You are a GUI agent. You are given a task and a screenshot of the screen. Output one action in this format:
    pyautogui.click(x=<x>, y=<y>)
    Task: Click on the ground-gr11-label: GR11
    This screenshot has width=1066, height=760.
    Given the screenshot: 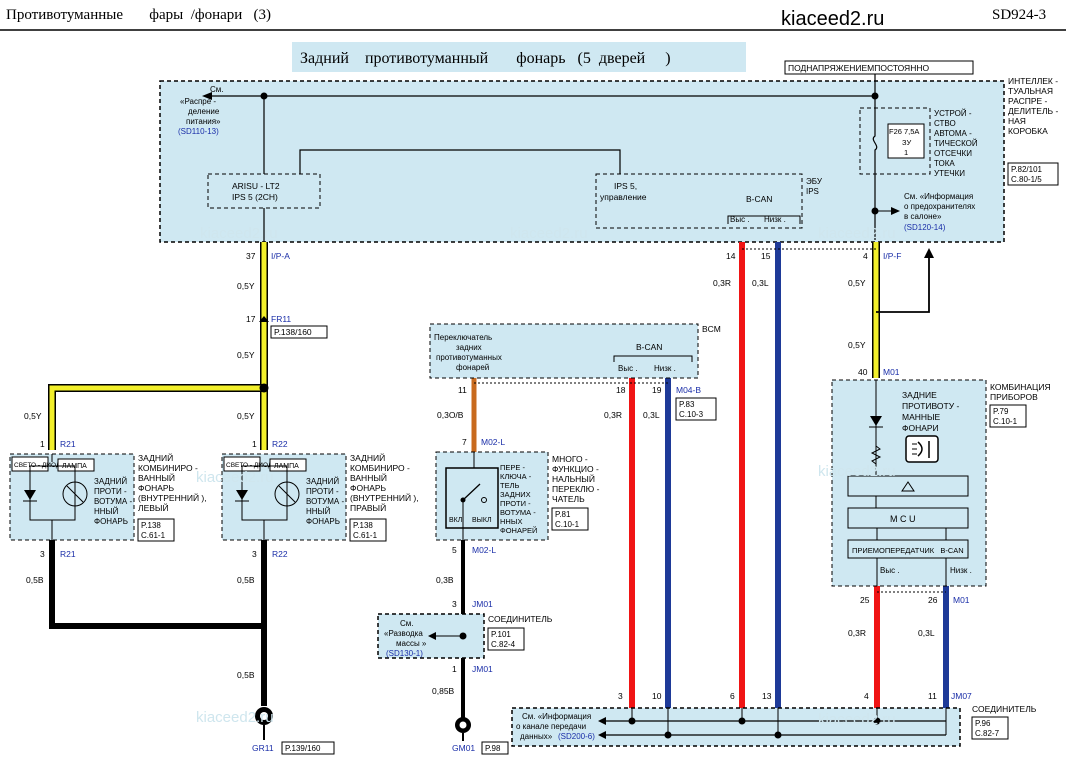 What is the action you would take?
    pyautogui.click(x=263, y=748)
    